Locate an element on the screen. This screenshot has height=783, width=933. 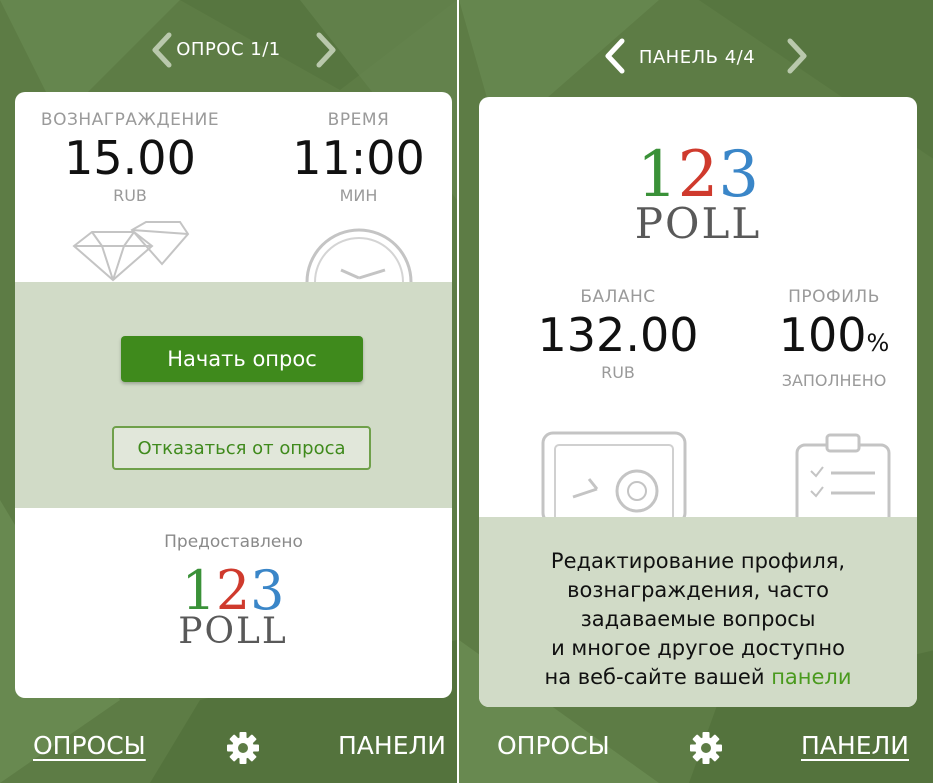
decline-survey-button: Отказаться от опроса is located at coordinates (241, 448).